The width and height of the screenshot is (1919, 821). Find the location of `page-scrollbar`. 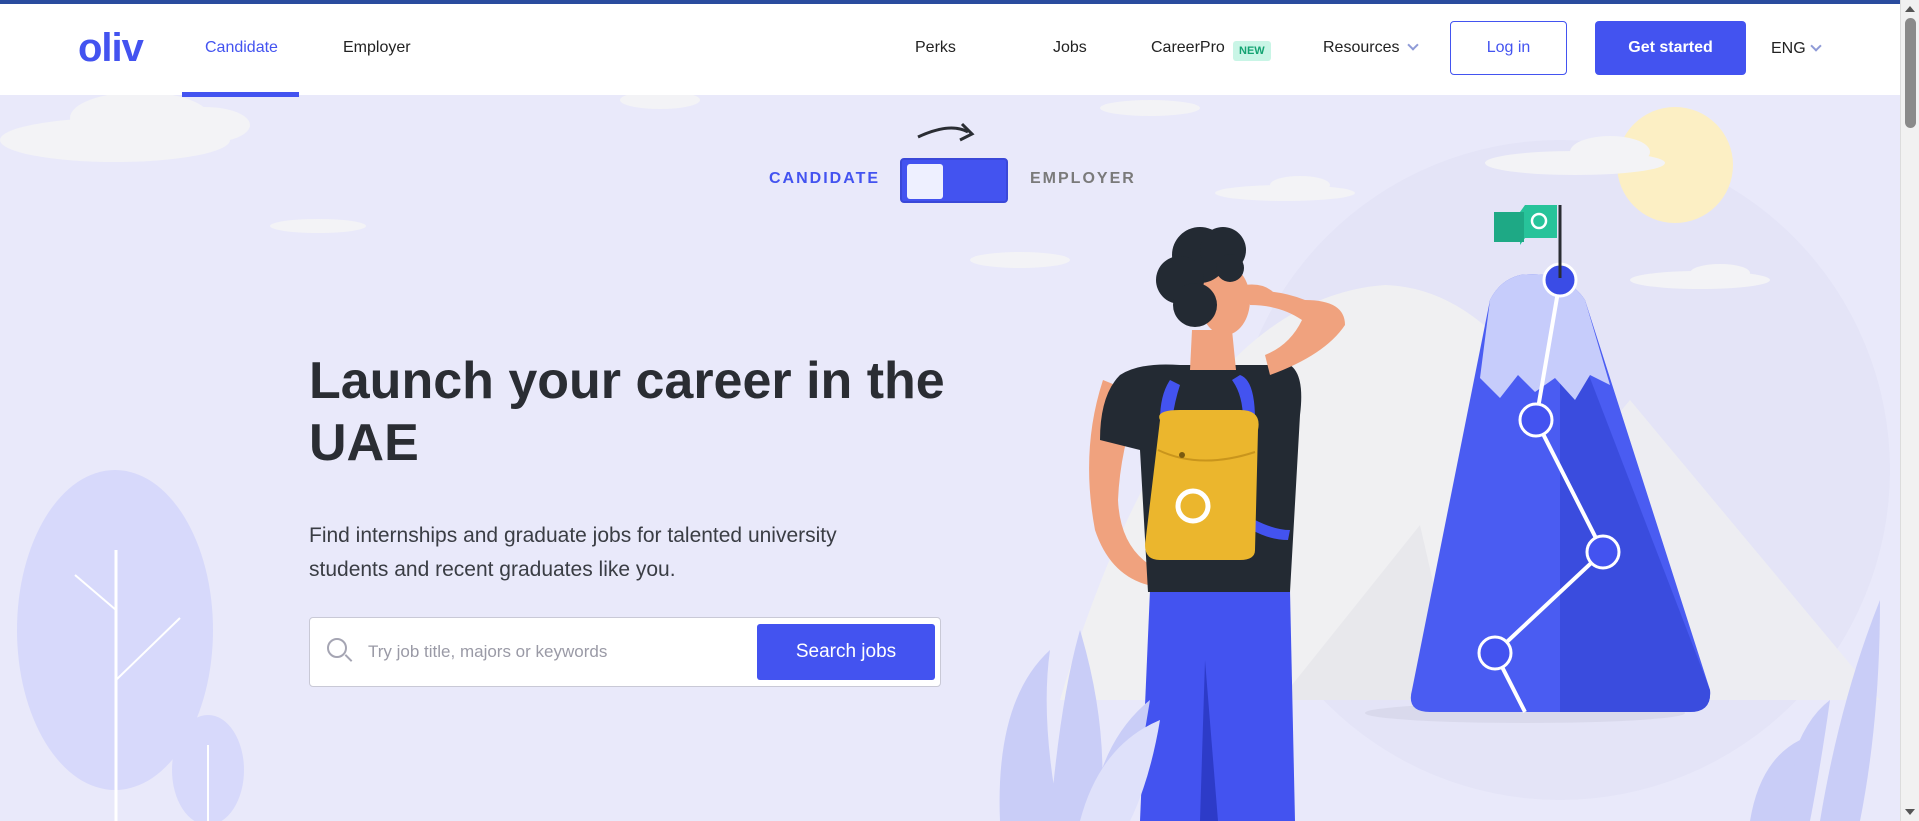

page-scrollbar is located at coordinates (1909, 410).